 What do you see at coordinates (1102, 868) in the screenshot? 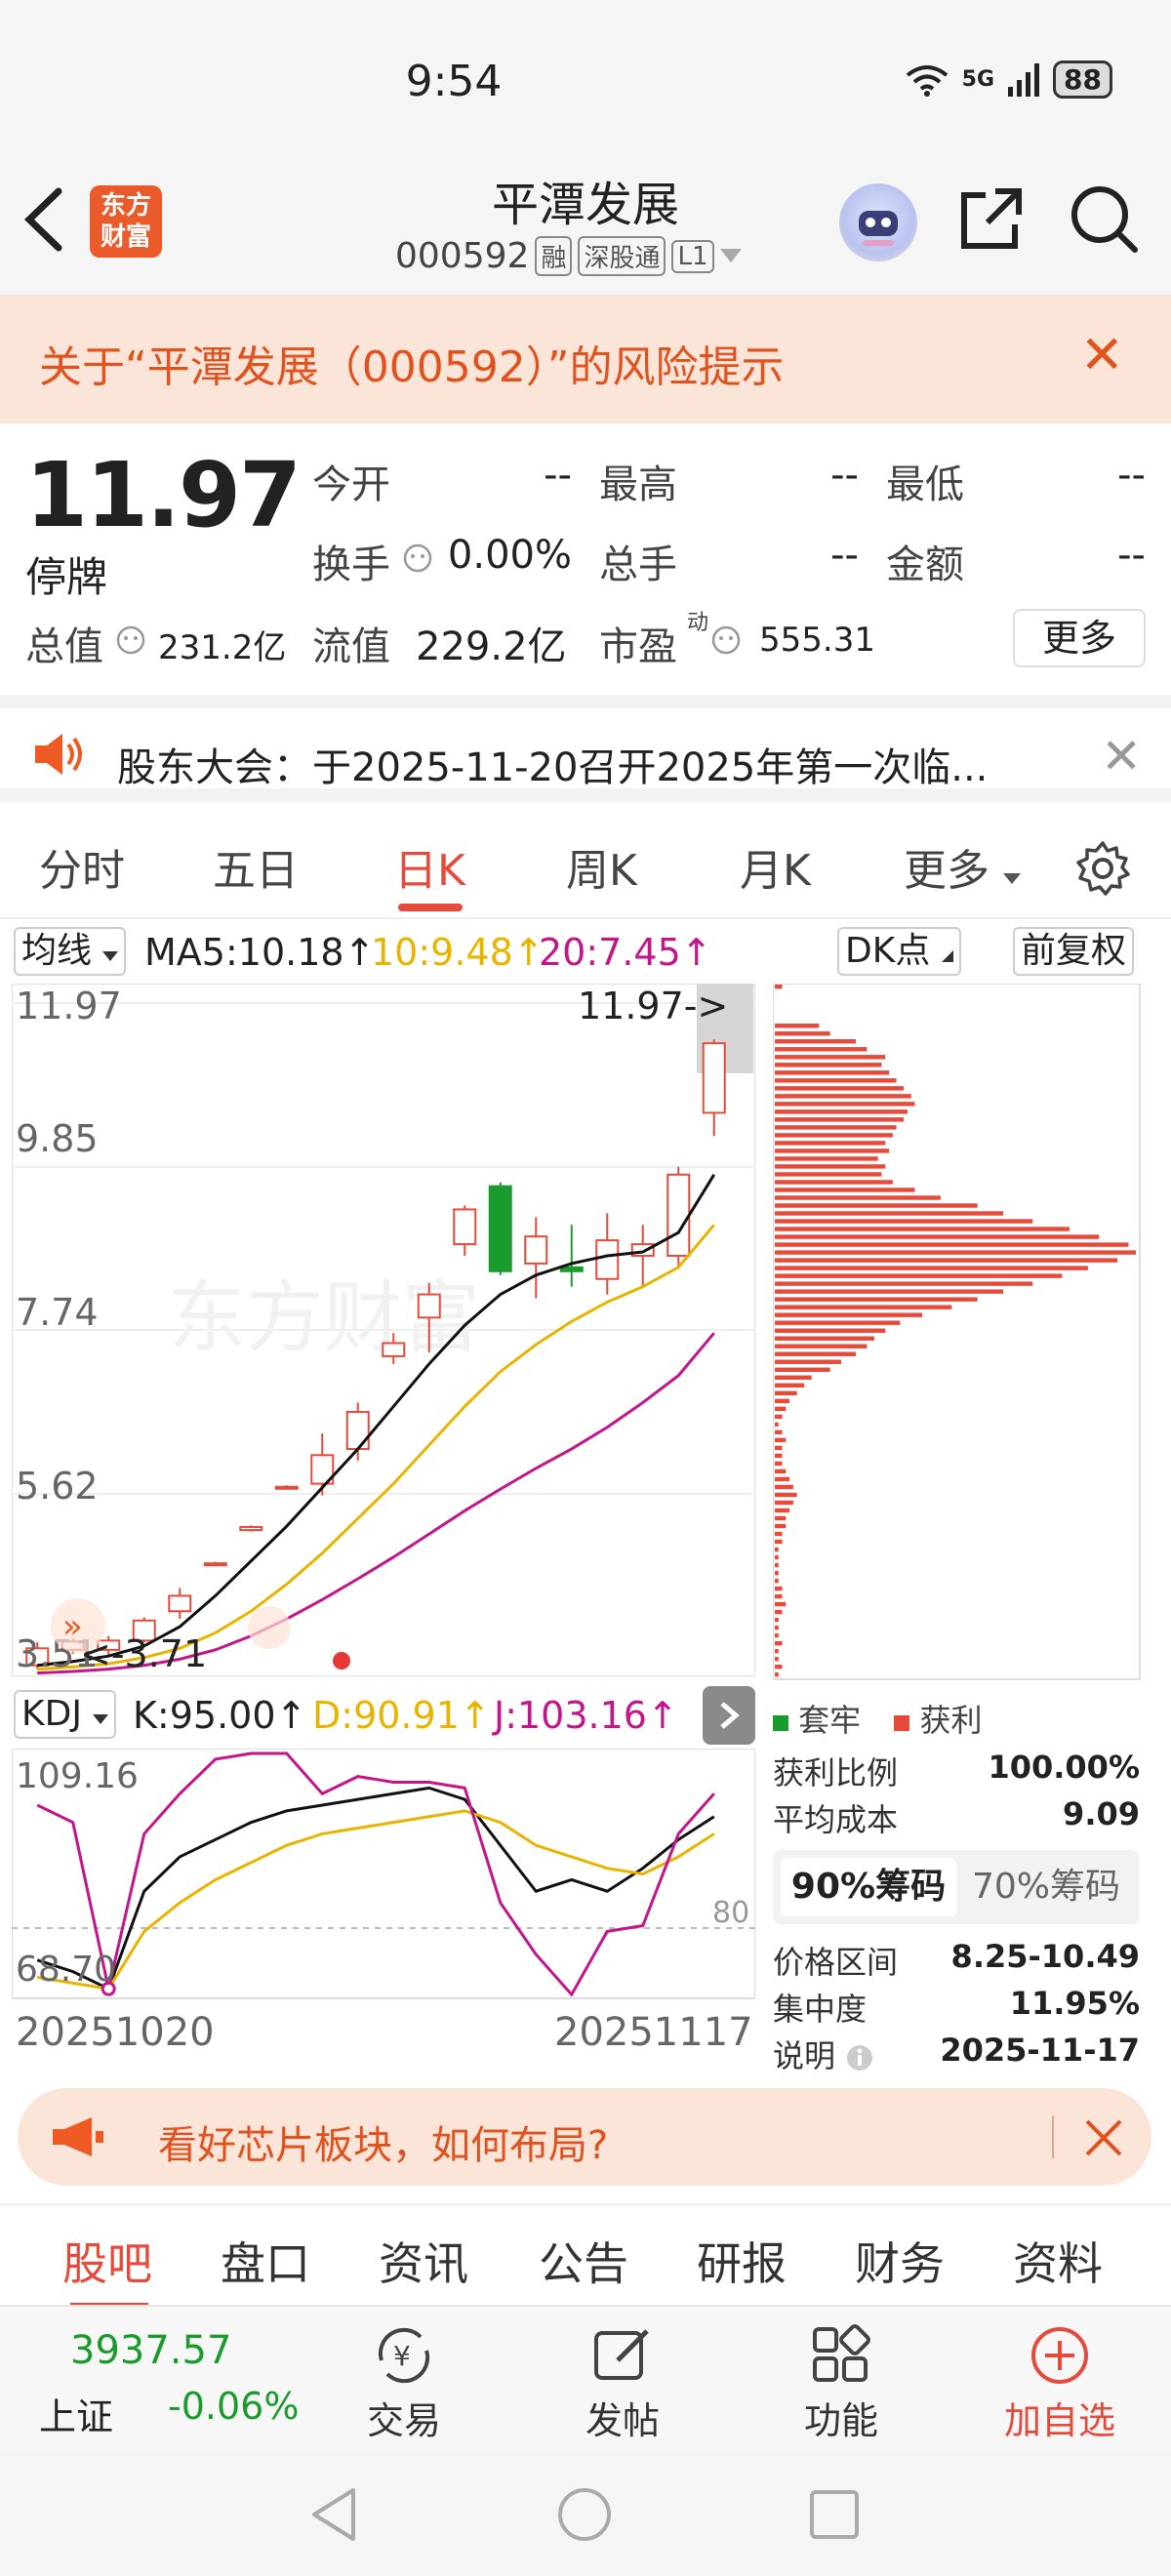
I see `settings-gear-icon` at bounding box center [1102, 868].